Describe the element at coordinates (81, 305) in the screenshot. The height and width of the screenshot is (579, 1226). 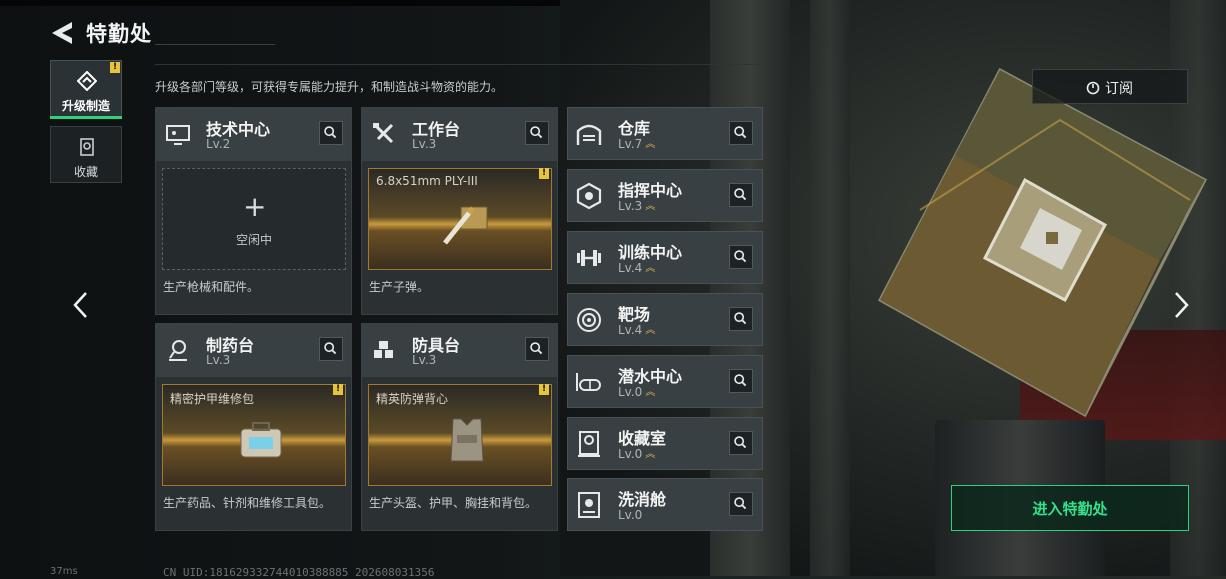
I see `prev-arrow-icon` at that location.